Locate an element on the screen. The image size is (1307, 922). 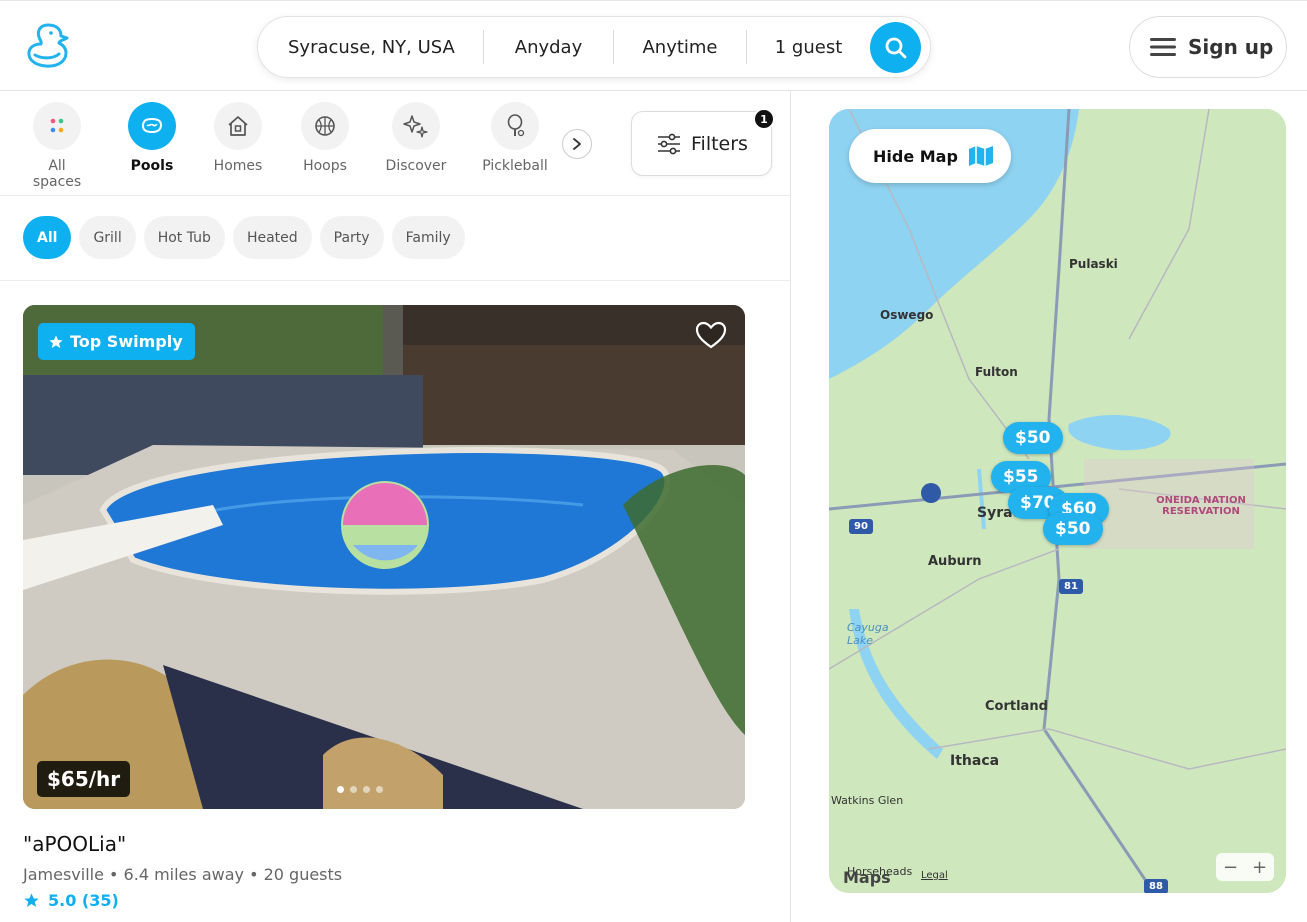
interstate-88-shield: 88 is located at coordinates (1156, 886).